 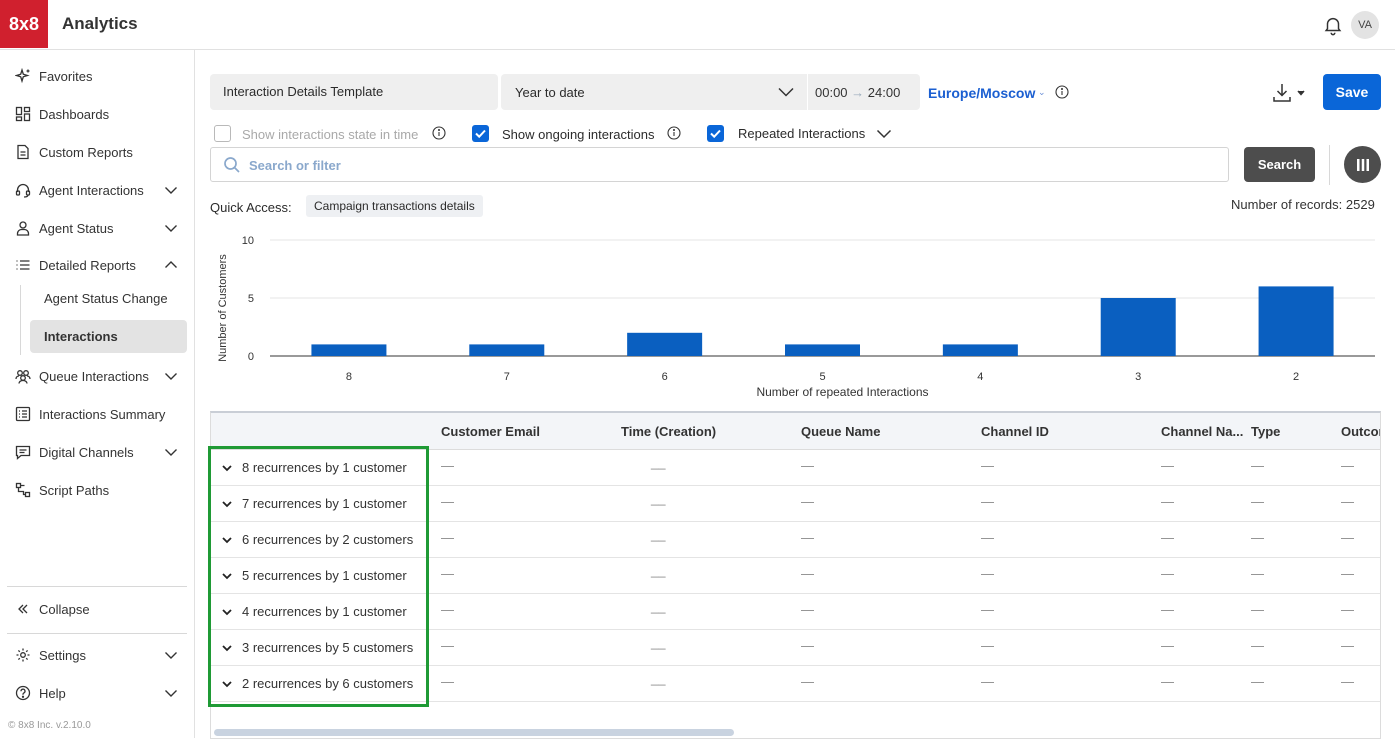 What do you see at coordinates (95, 265) in the screenshot?
I see `sidebar-item-detailed-reports: Detailed Reports` at bounding box center [95, 265].